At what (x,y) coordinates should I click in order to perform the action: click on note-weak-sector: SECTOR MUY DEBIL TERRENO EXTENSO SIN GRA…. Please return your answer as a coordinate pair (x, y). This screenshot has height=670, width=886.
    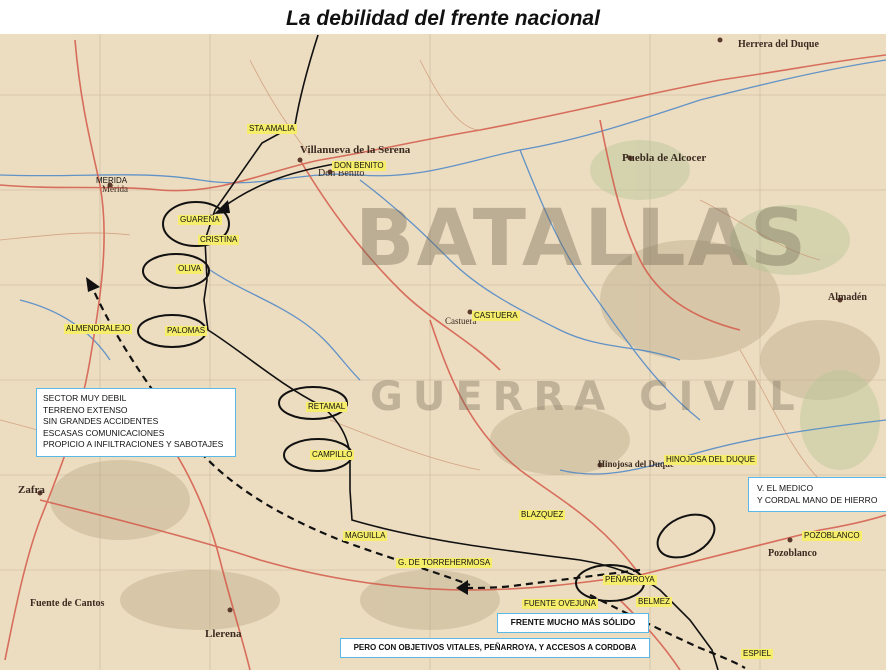
    Looking at the image, I should click on (136, 422).